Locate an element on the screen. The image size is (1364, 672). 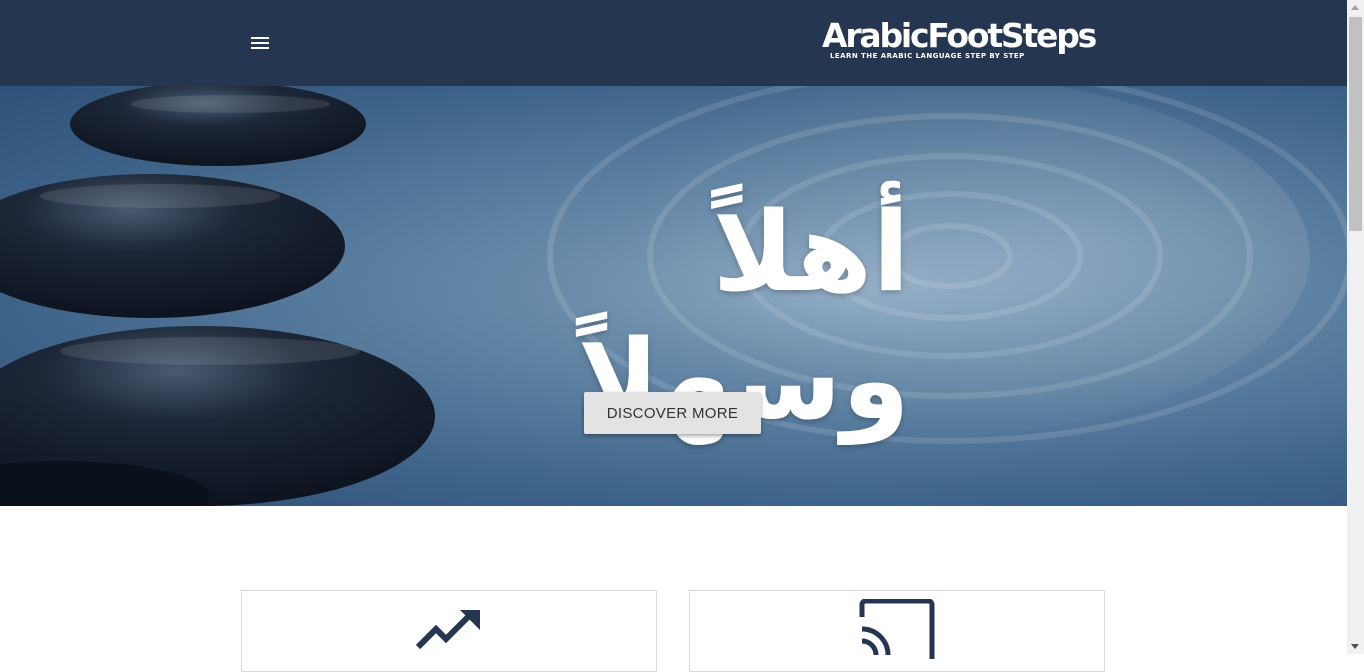
page-scrollbar is located at coordinates (1355, 327).